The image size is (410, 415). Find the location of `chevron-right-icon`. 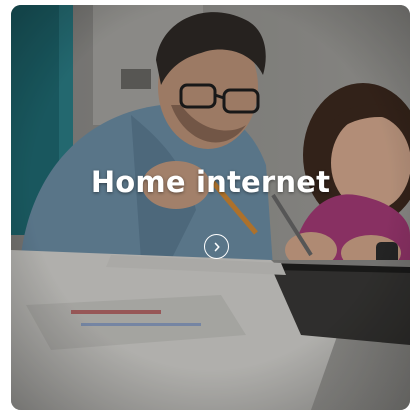

chevron-right-icon is located at coordinates (217, 246).